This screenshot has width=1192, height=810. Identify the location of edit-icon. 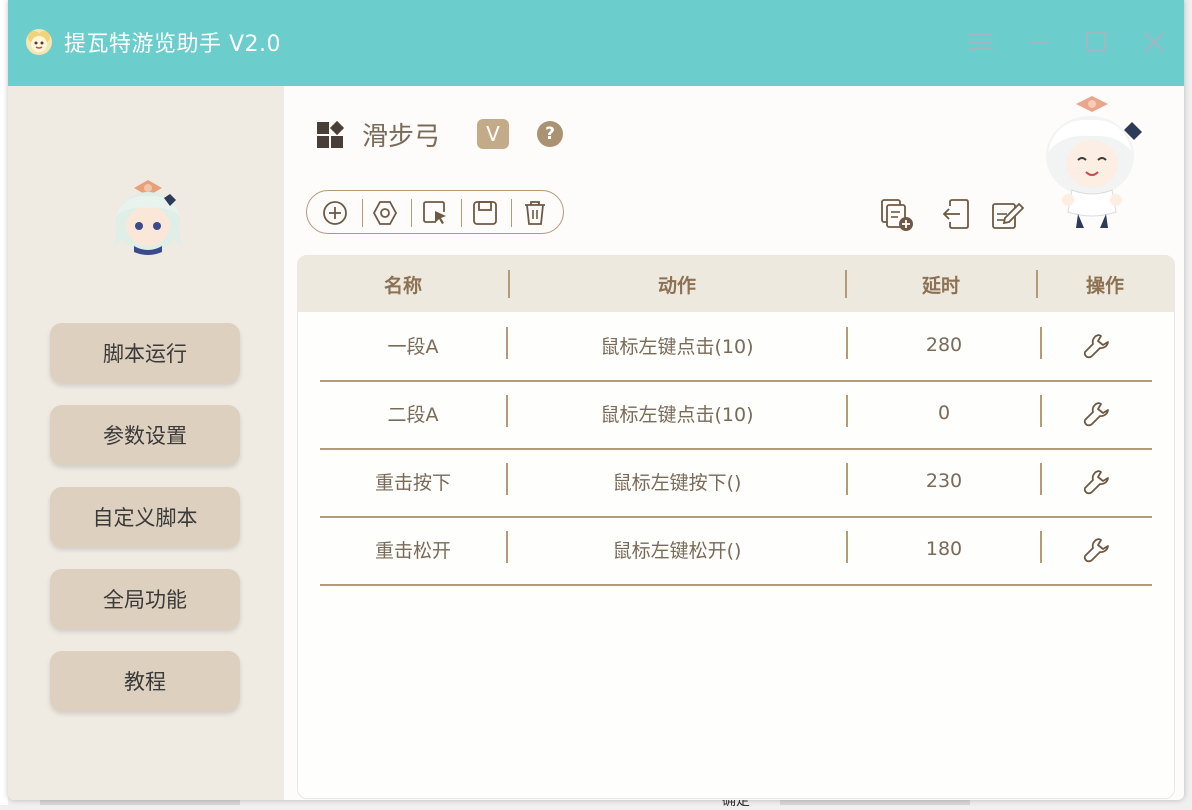
(1008, 215).